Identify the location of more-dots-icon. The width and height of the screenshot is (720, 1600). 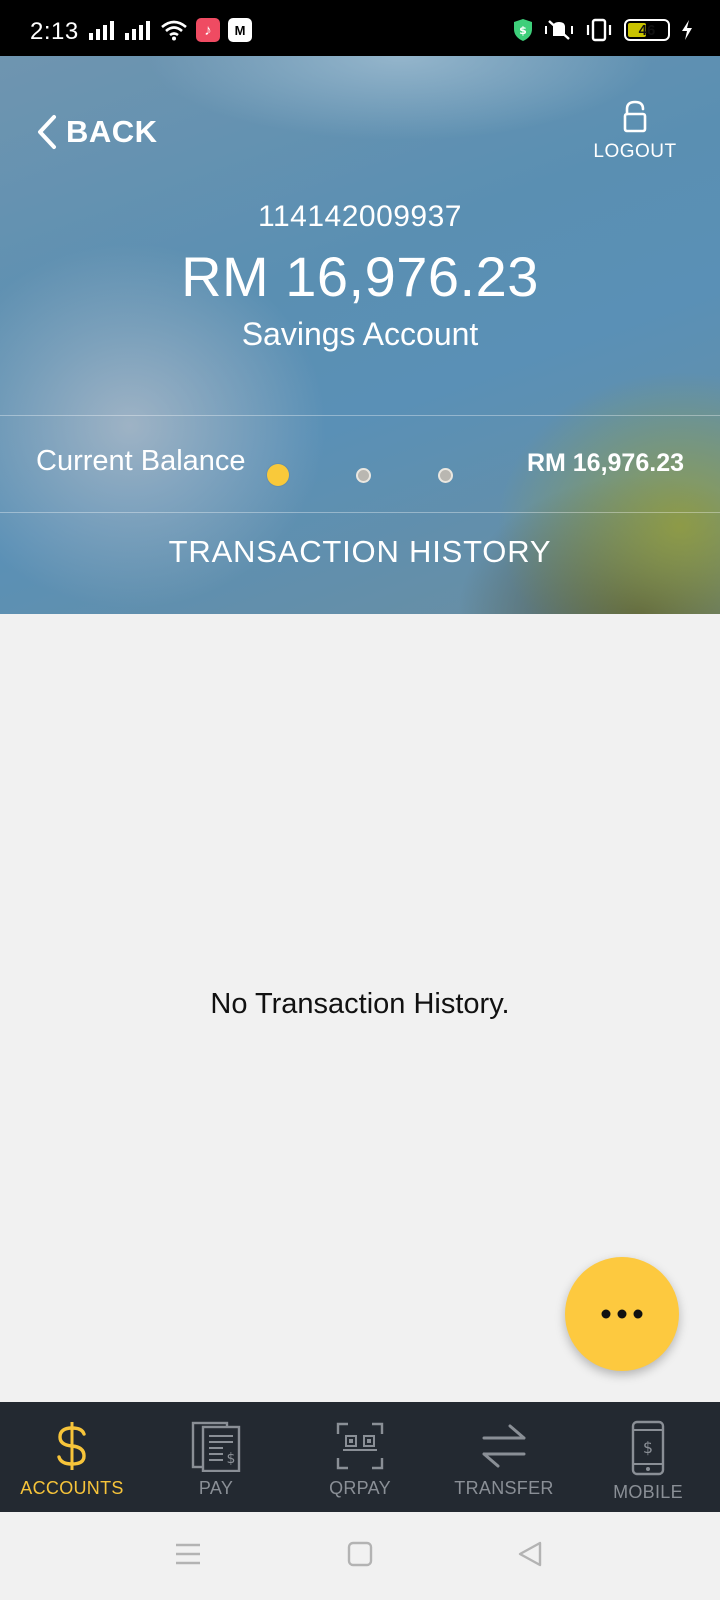
(622, 1314).